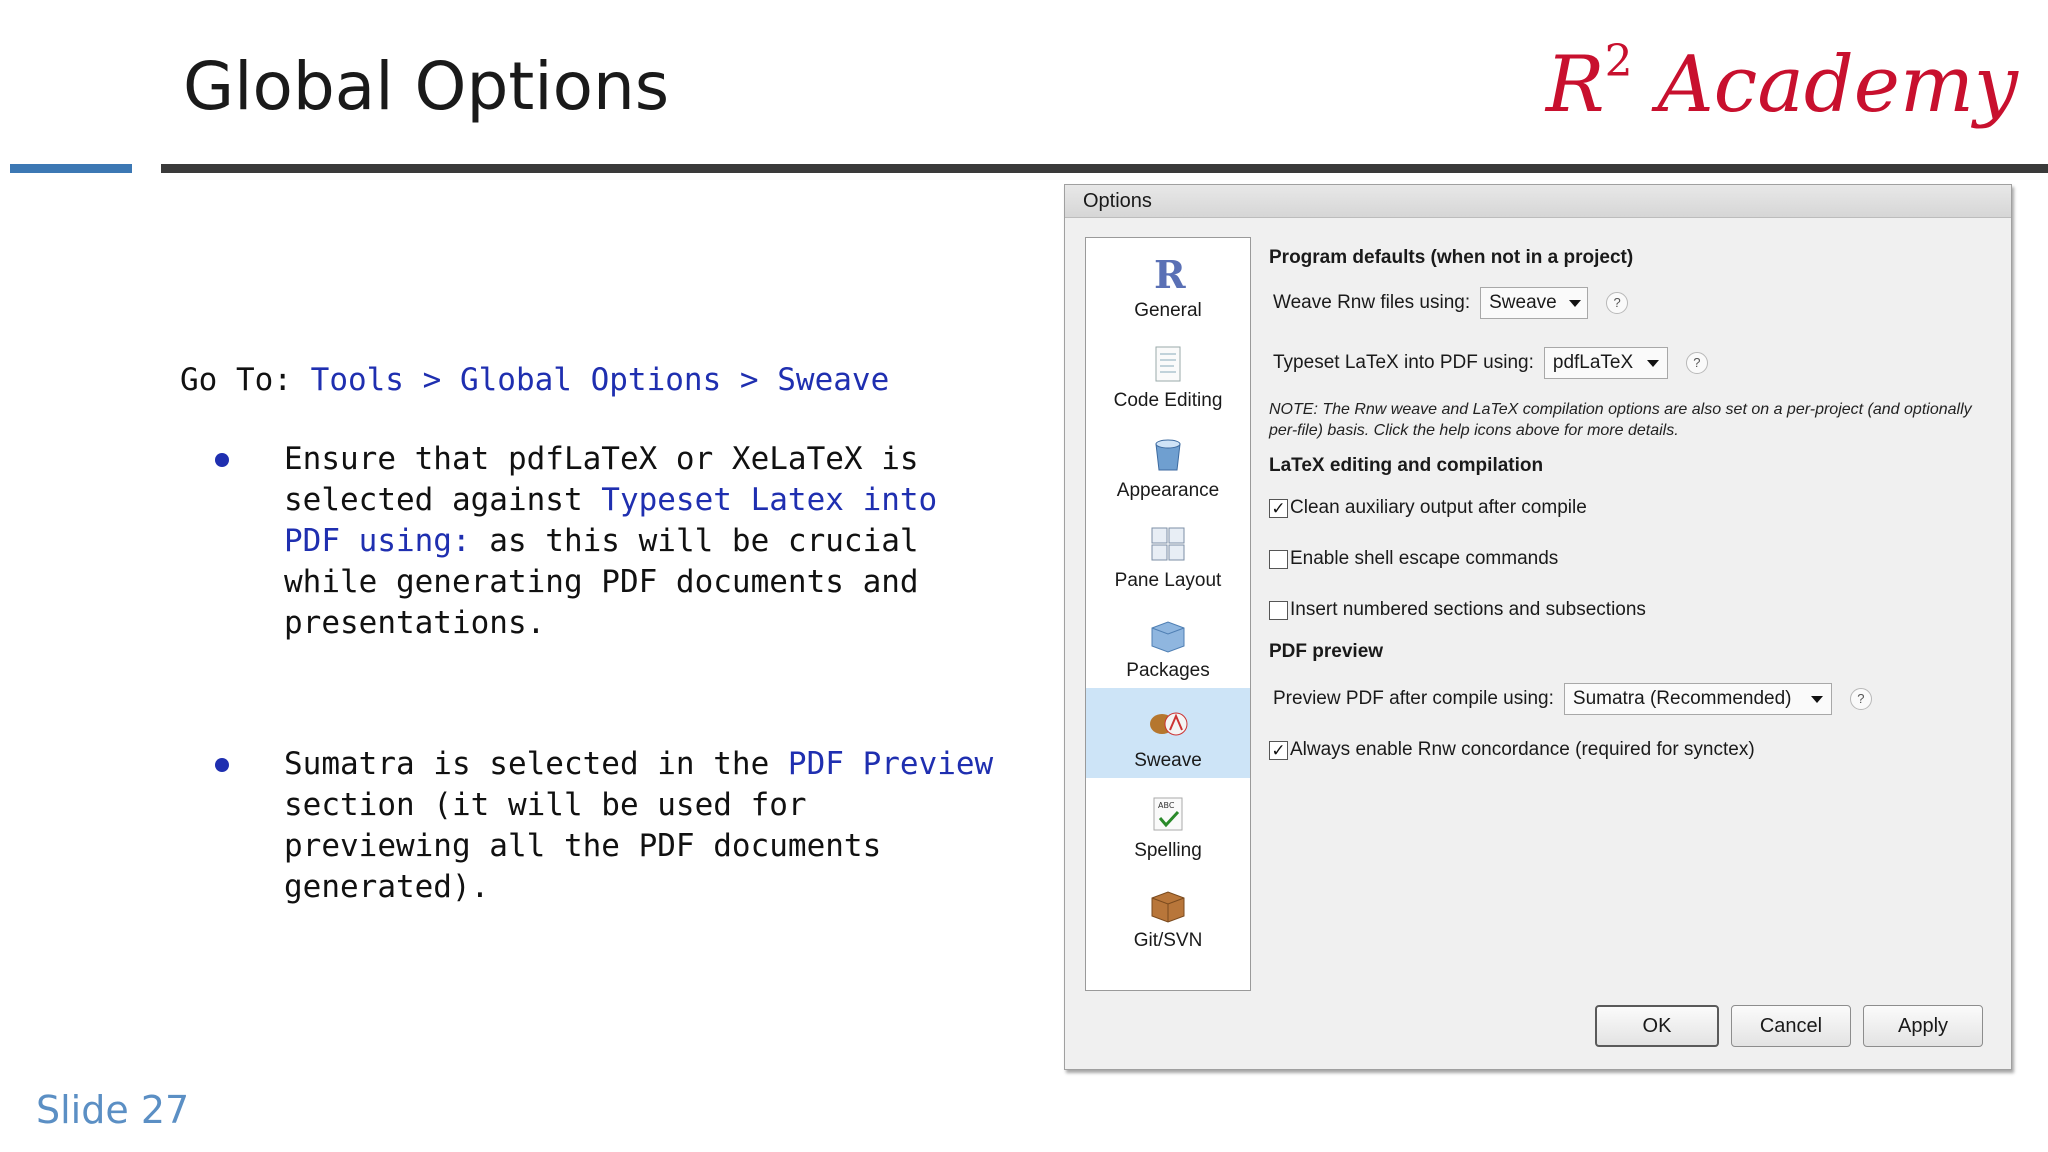  I want to click on apply-button: Apply, so click(1923, 1026).